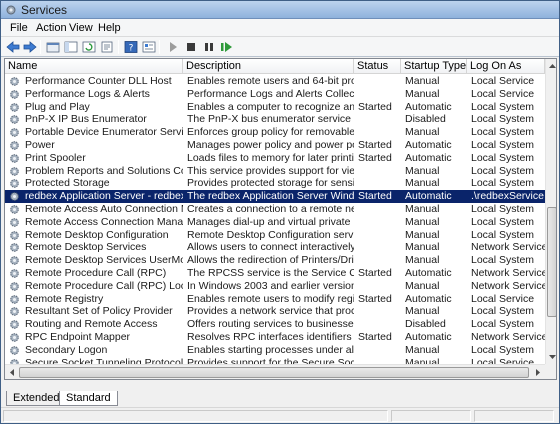  Describe the element at coordinates (191, 47) in the screenshot. I see `stop-service-icon` at that location.